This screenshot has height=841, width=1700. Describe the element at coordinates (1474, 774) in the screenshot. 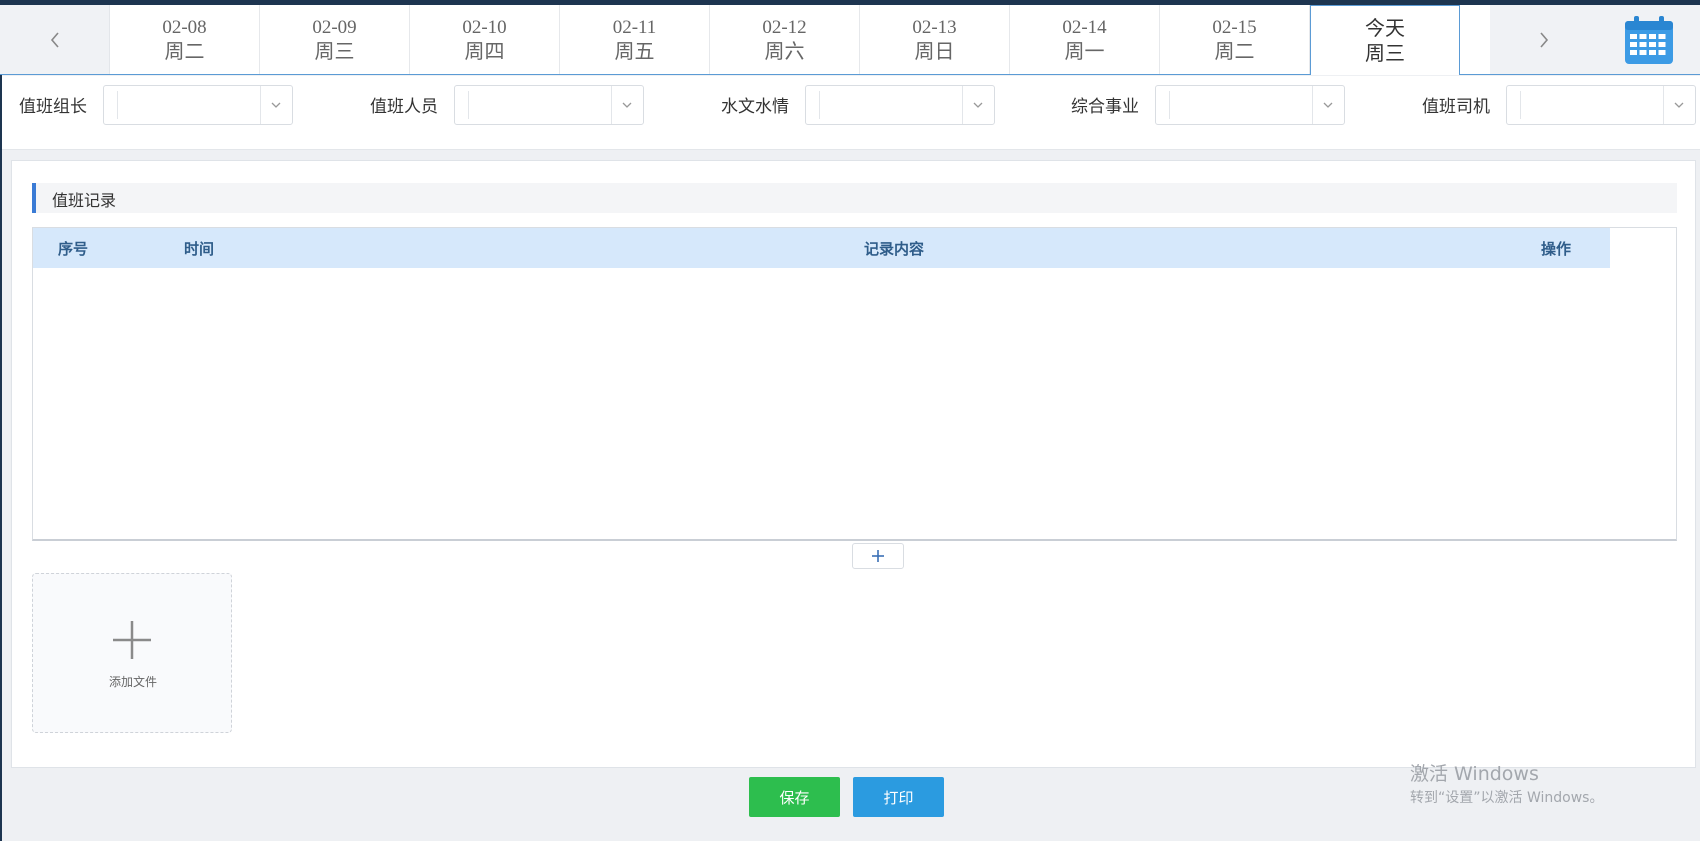

I see `watermark-title: 激活 Windows` at that location.